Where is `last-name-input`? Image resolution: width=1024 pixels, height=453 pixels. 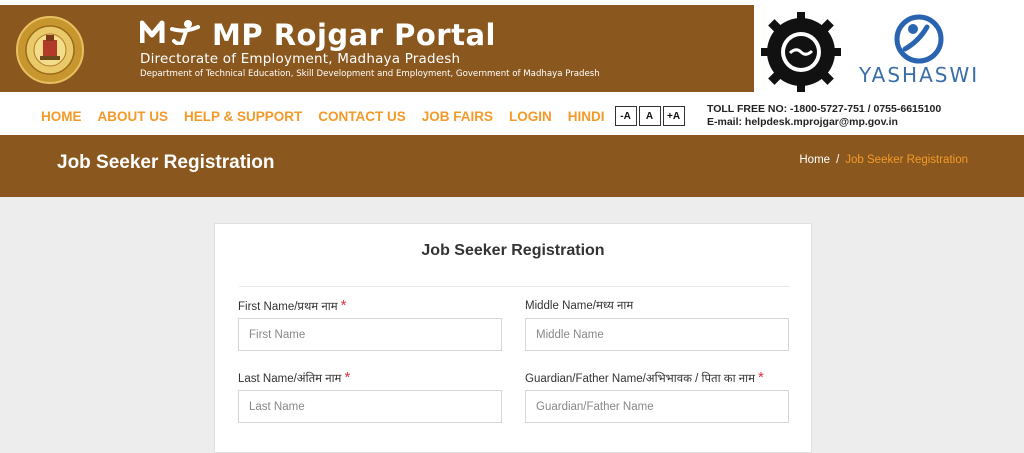
last-name-input is located at coordinates (370, 406).